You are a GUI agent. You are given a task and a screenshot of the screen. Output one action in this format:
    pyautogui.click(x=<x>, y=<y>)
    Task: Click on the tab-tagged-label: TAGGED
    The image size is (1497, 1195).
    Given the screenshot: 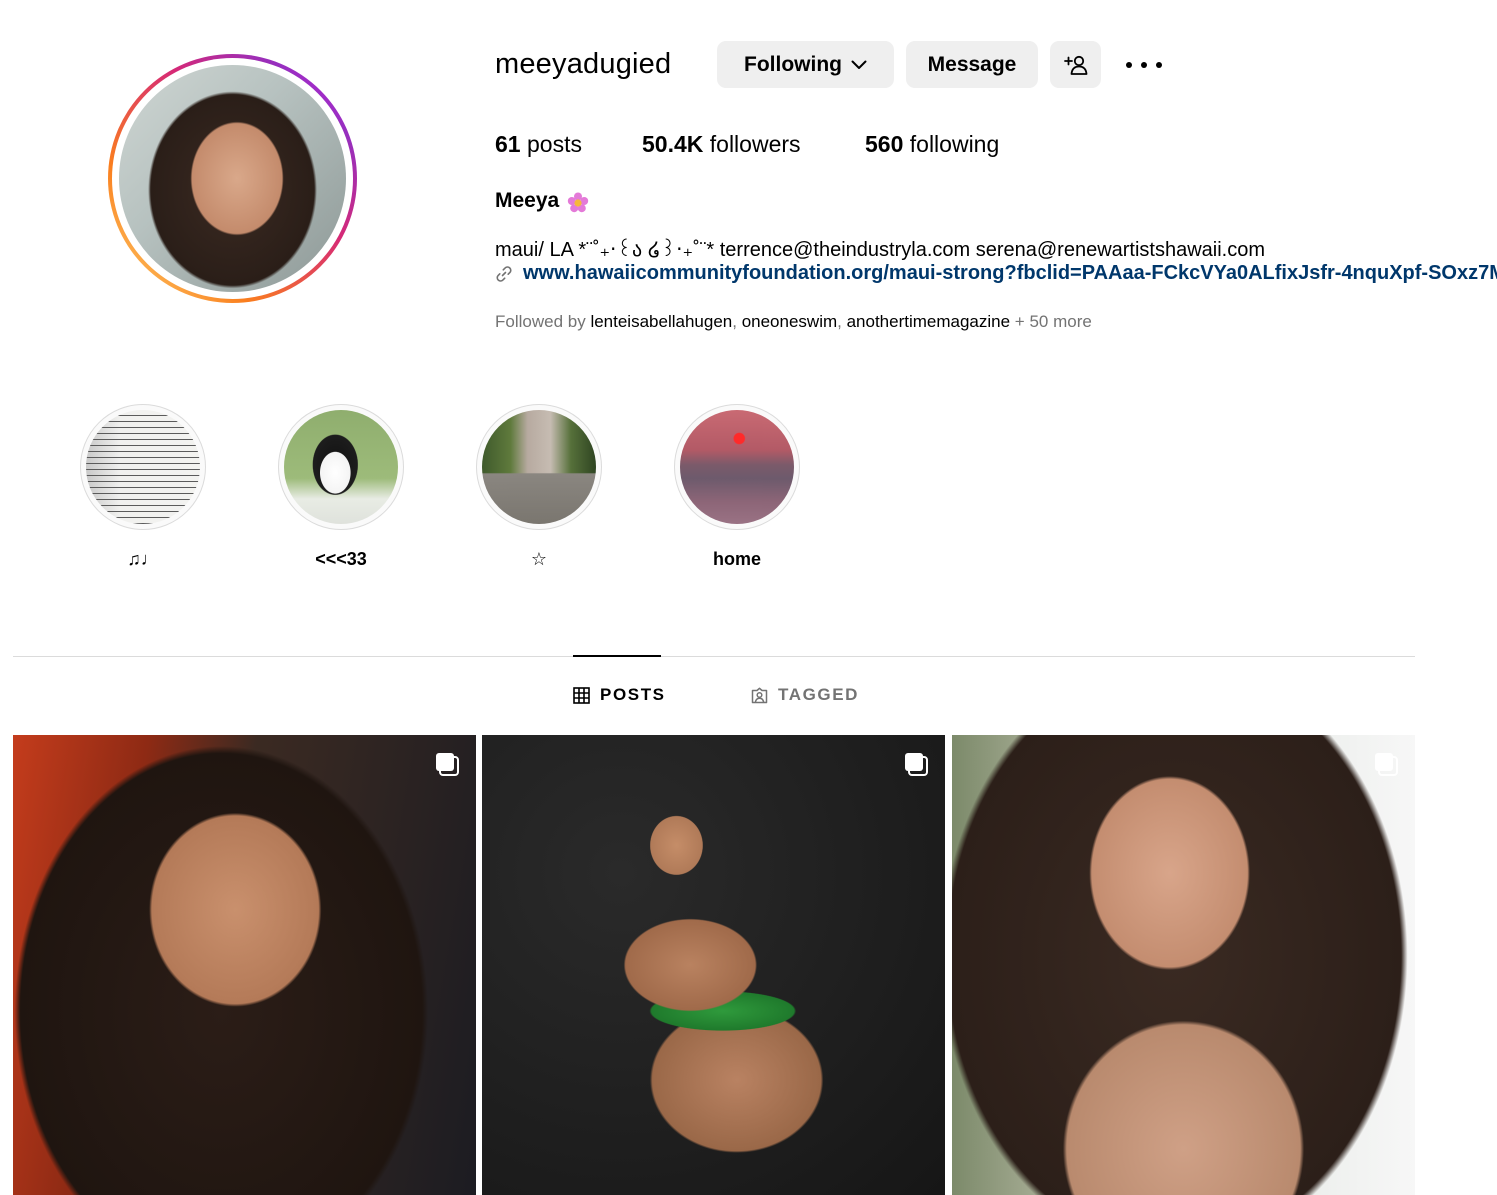 What is the action you would take?
    pyautogui.click(x=819, y=694)
    